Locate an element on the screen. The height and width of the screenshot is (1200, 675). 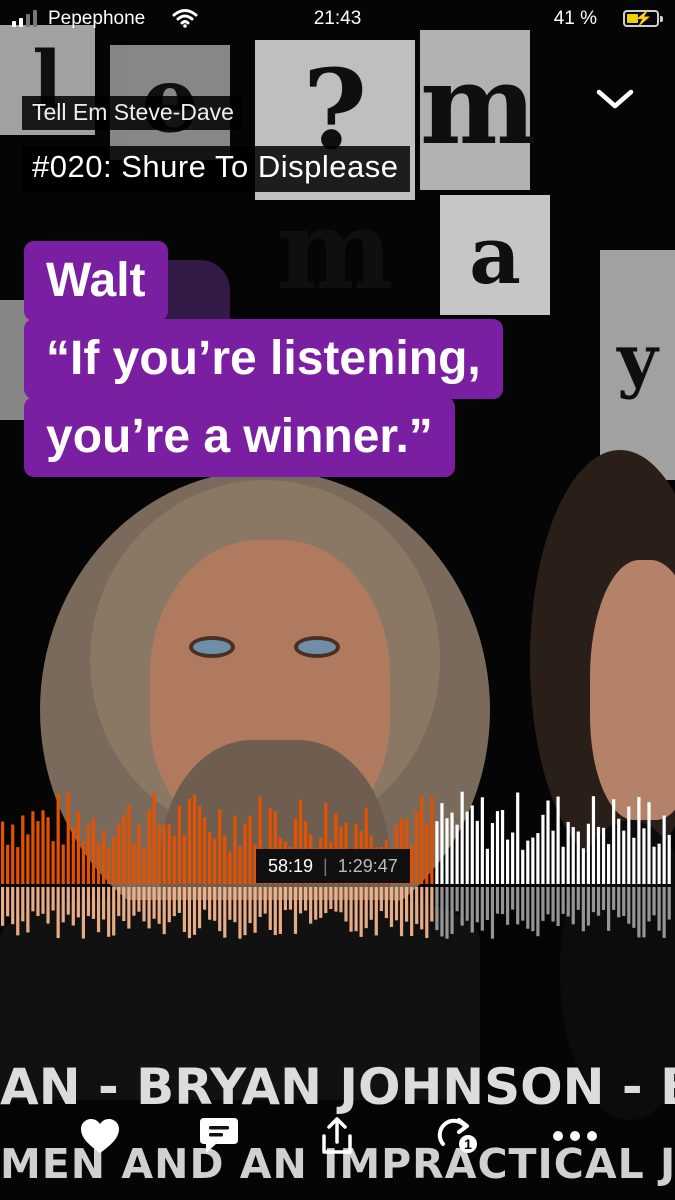
podcast-name: Tell Em Steve-Dave is located at coordinates (132, 113).